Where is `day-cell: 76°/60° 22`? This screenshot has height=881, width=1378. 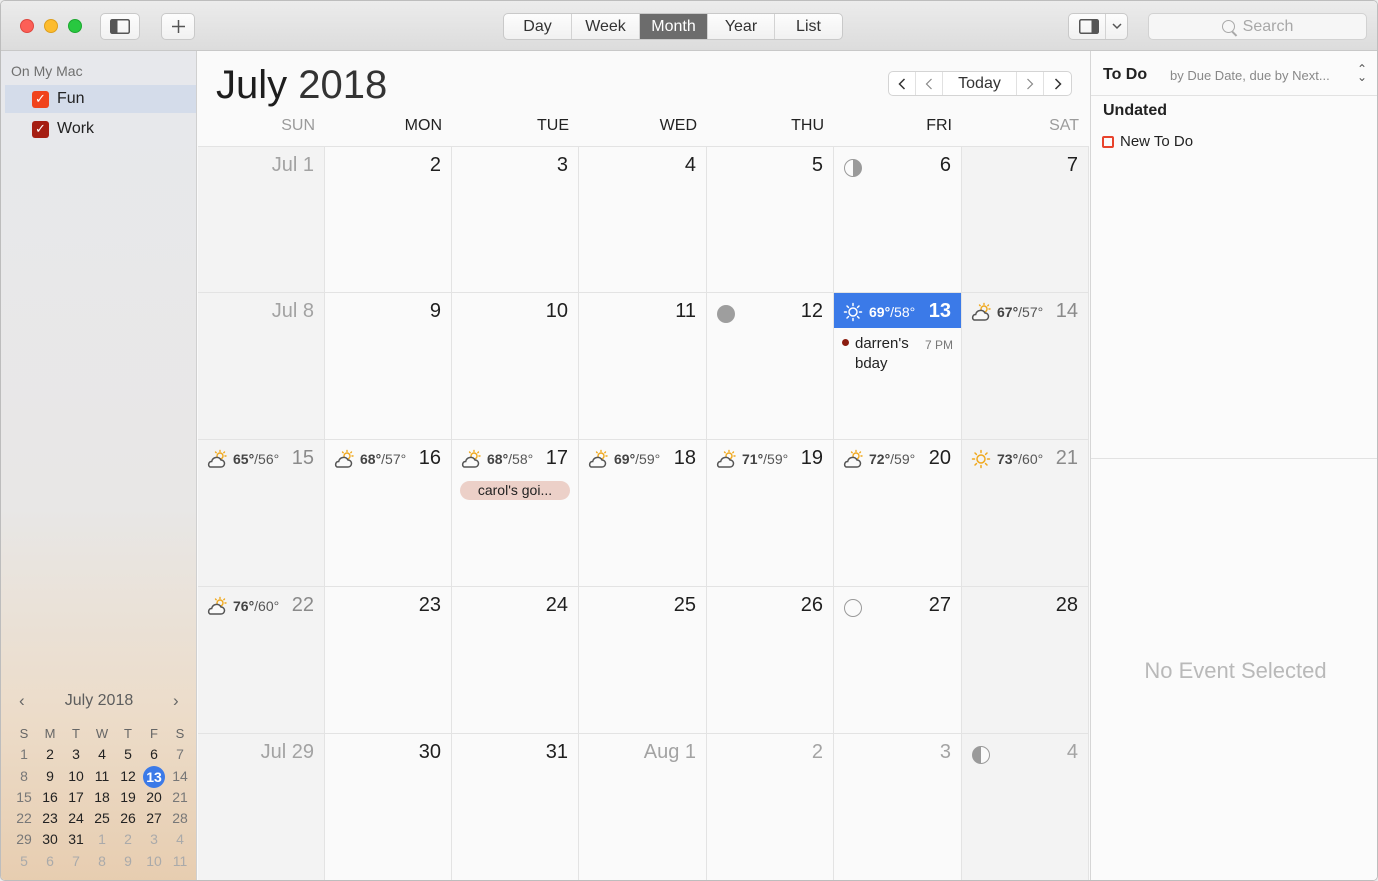
day-cell: 76°/60° 22 is located at coordinates (261, 659).